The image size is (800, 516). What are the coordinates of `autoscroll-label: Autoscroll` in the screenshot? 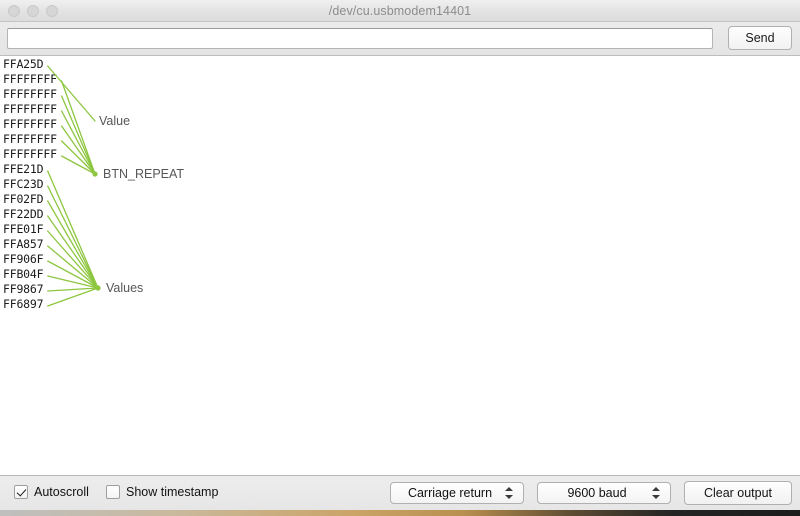 It's located at (61, 492).